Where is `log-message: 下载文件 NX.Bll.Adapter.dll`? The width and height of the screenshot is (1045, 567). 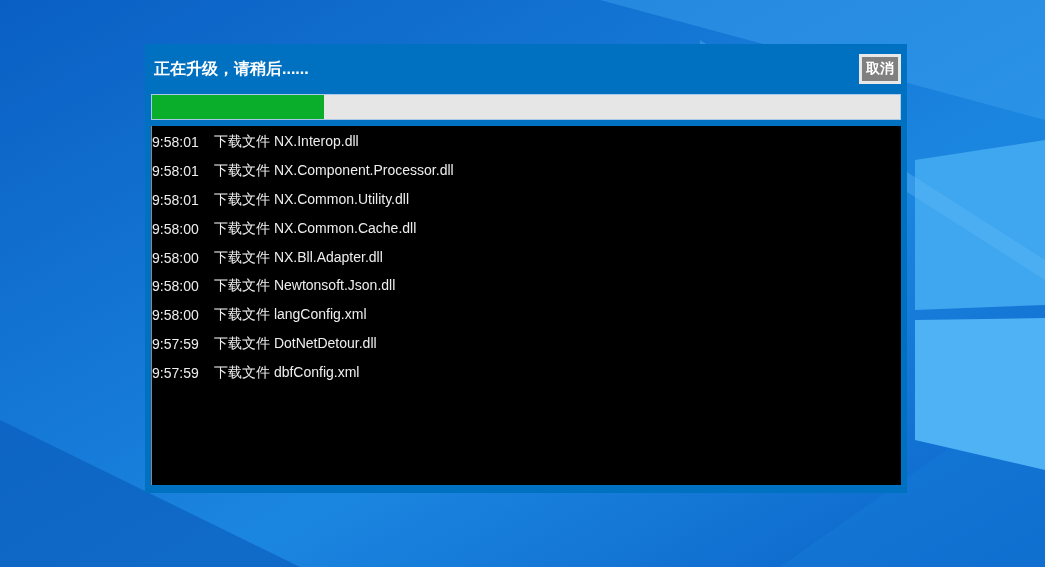 log-message: 下载文件 NX.Bll.Adapter.dll is located at coordinates (298, 257).